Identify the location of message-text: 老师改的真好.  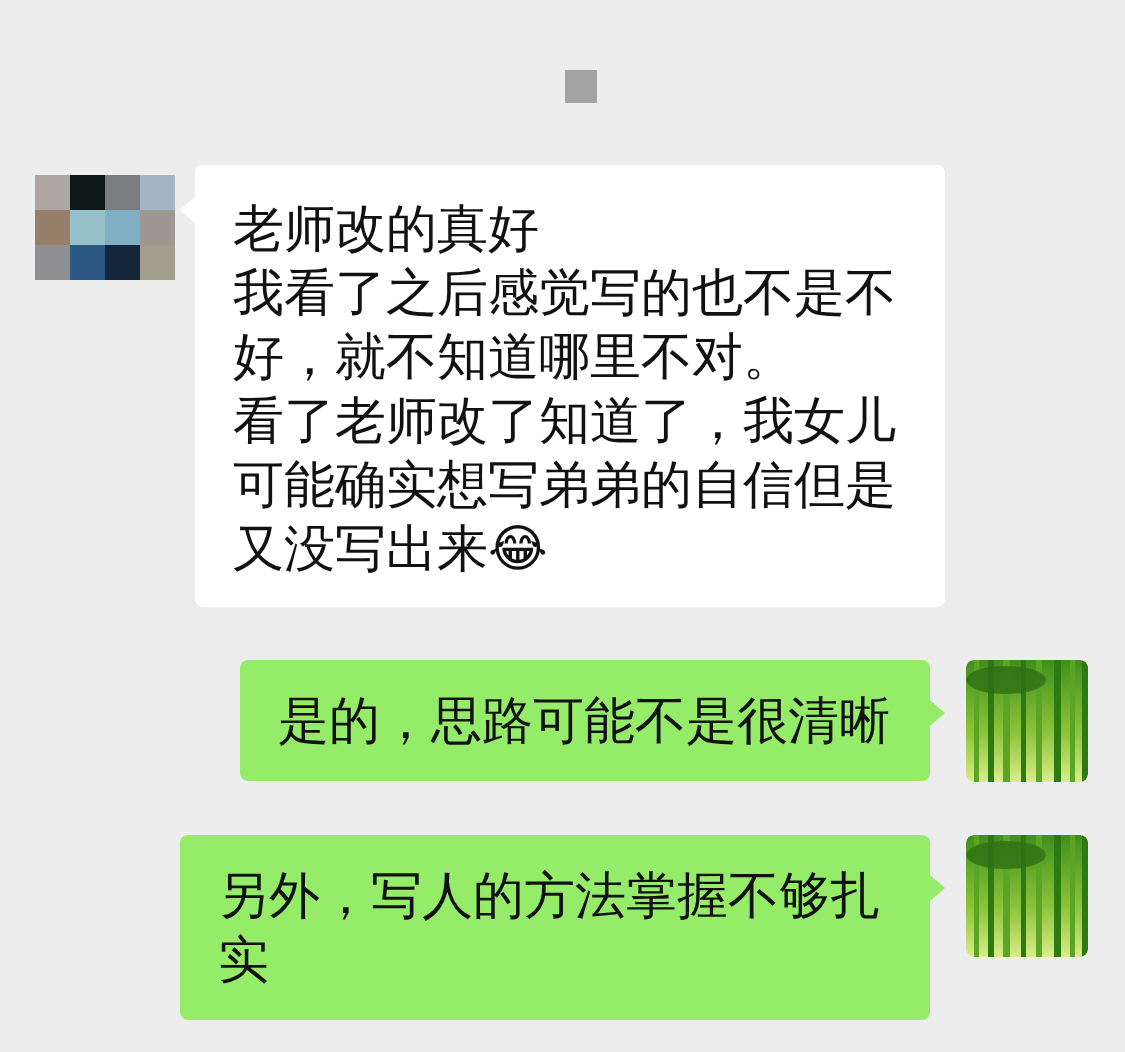
(386, 229).